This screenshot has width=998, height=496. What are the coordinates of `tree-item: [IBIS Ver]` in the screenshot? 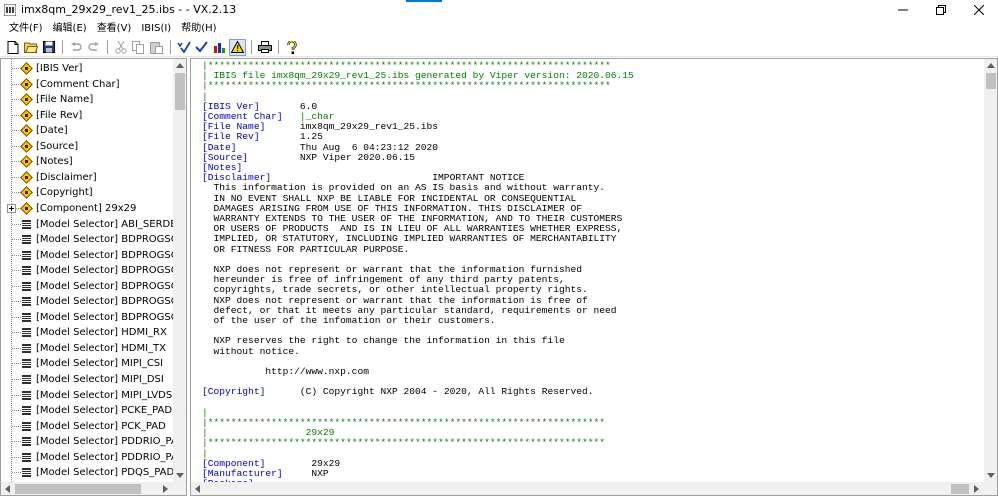 It's located at (87, 68).